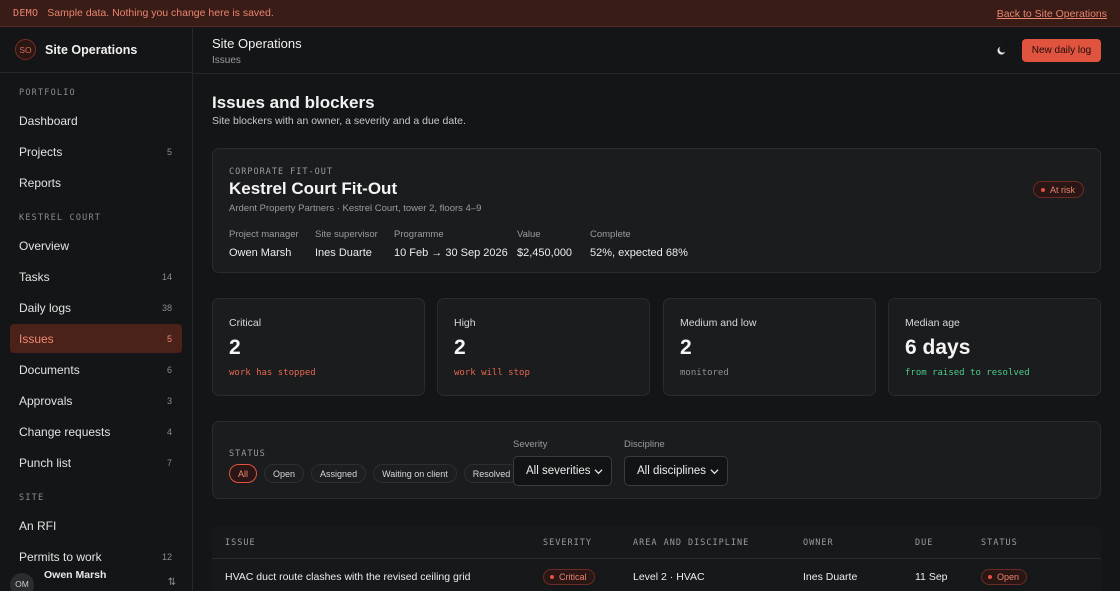 The width and height of the screenshot is (1120, 591). I want to click on sidebar-item-count: 4, so click(169, 431).